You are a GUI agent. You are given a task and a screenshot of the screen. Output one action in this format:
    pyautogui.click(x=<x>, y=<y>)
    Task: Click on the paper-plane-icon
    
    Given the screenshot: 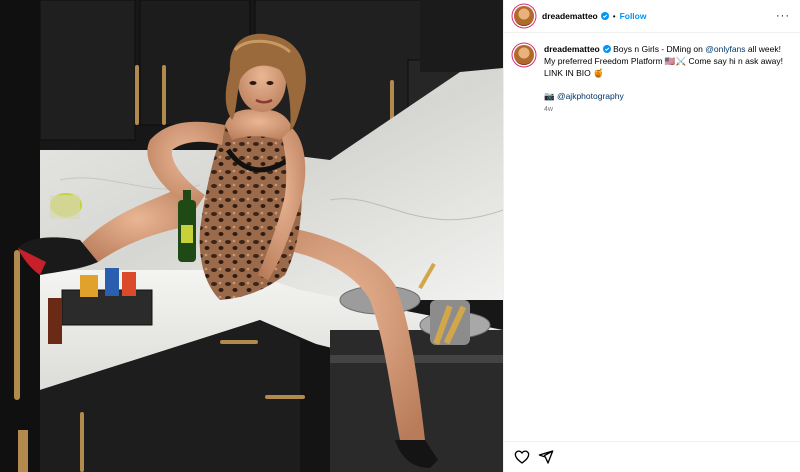 What is the action you would take?
    pyautogui.click(x=546, y=457)
    